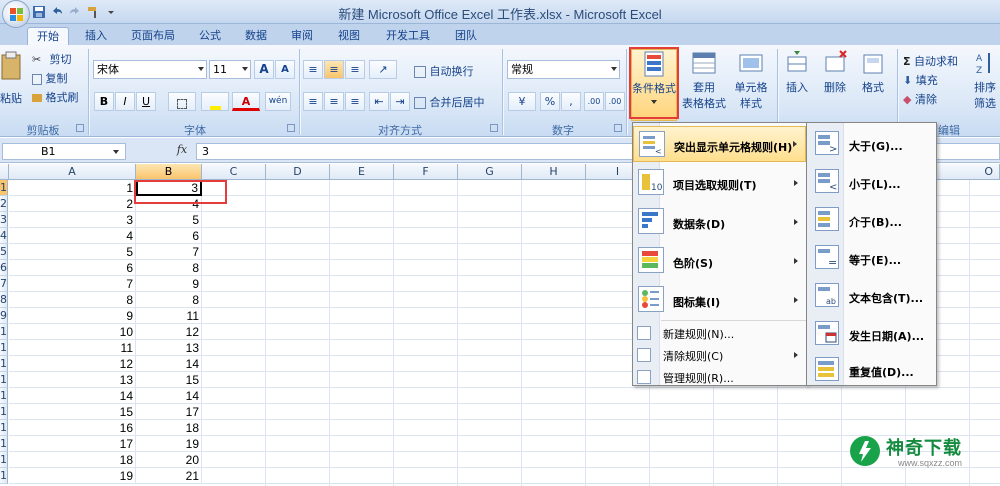  What do you see at coordinates (563, 69) in the screenshot?
I see `number-format-select: 常规` at bounding box center [563, 69].